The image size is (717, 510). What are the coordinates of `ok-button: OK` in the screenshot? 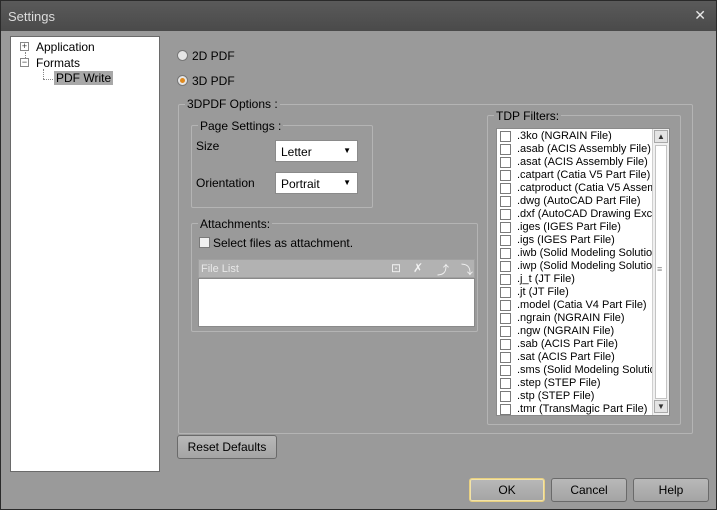 It's located at (507, 490).